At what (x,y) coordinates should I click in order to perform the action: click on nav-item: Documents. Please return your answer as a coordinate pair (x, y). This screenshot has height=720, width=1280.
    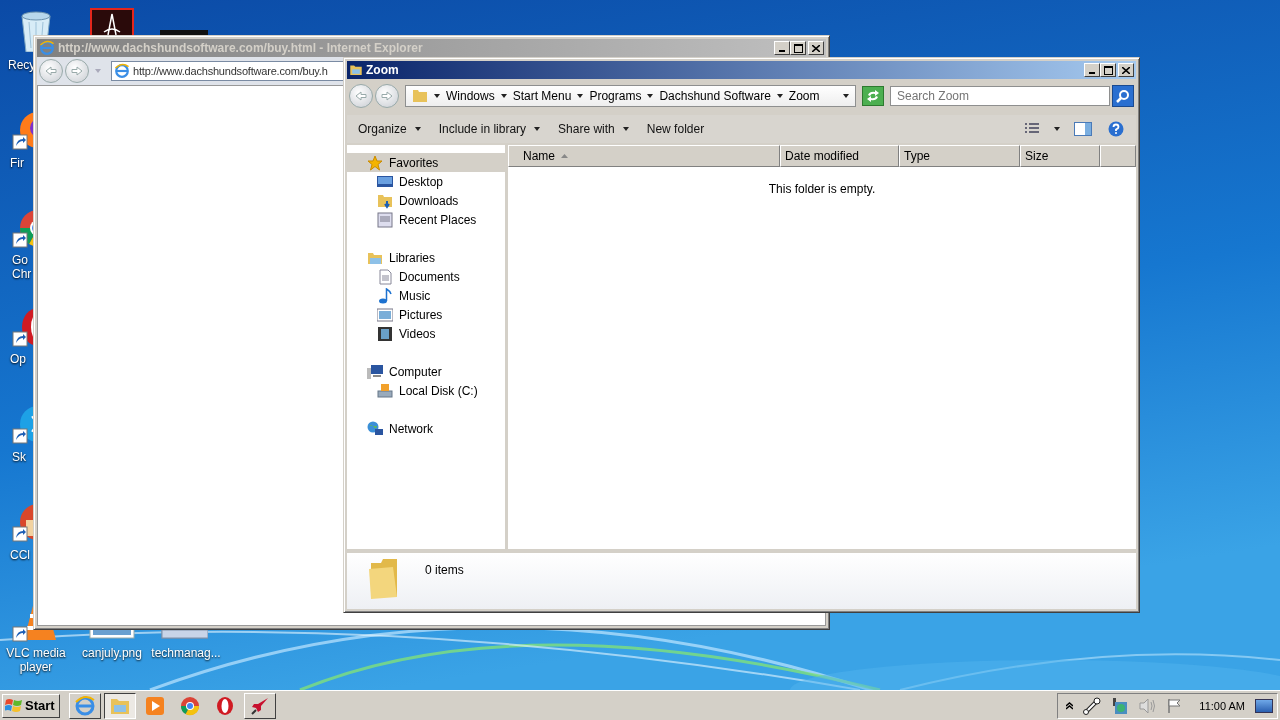
    Looking at the image, I should click on (426, 276).